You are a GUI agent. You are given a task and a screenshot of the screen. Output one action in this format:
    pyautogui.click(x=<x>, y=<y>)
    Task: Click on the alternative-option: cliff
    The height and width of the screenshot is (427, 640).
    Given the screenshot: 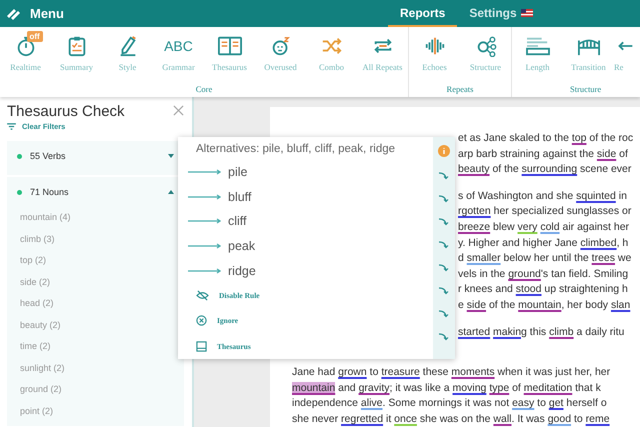 What is the action you would take?
    pyautogui.click(x=310, y=221)
    